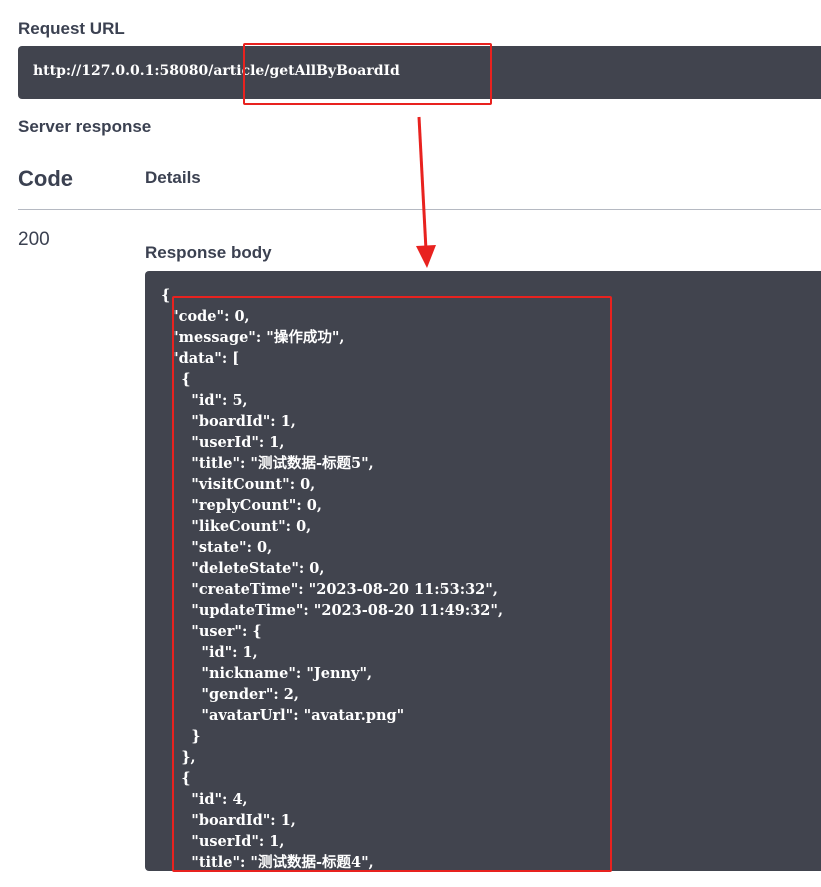  Describe the element at coordinates (208, 252) in the screenshot. I see `response-body-label: Response body` at that location.